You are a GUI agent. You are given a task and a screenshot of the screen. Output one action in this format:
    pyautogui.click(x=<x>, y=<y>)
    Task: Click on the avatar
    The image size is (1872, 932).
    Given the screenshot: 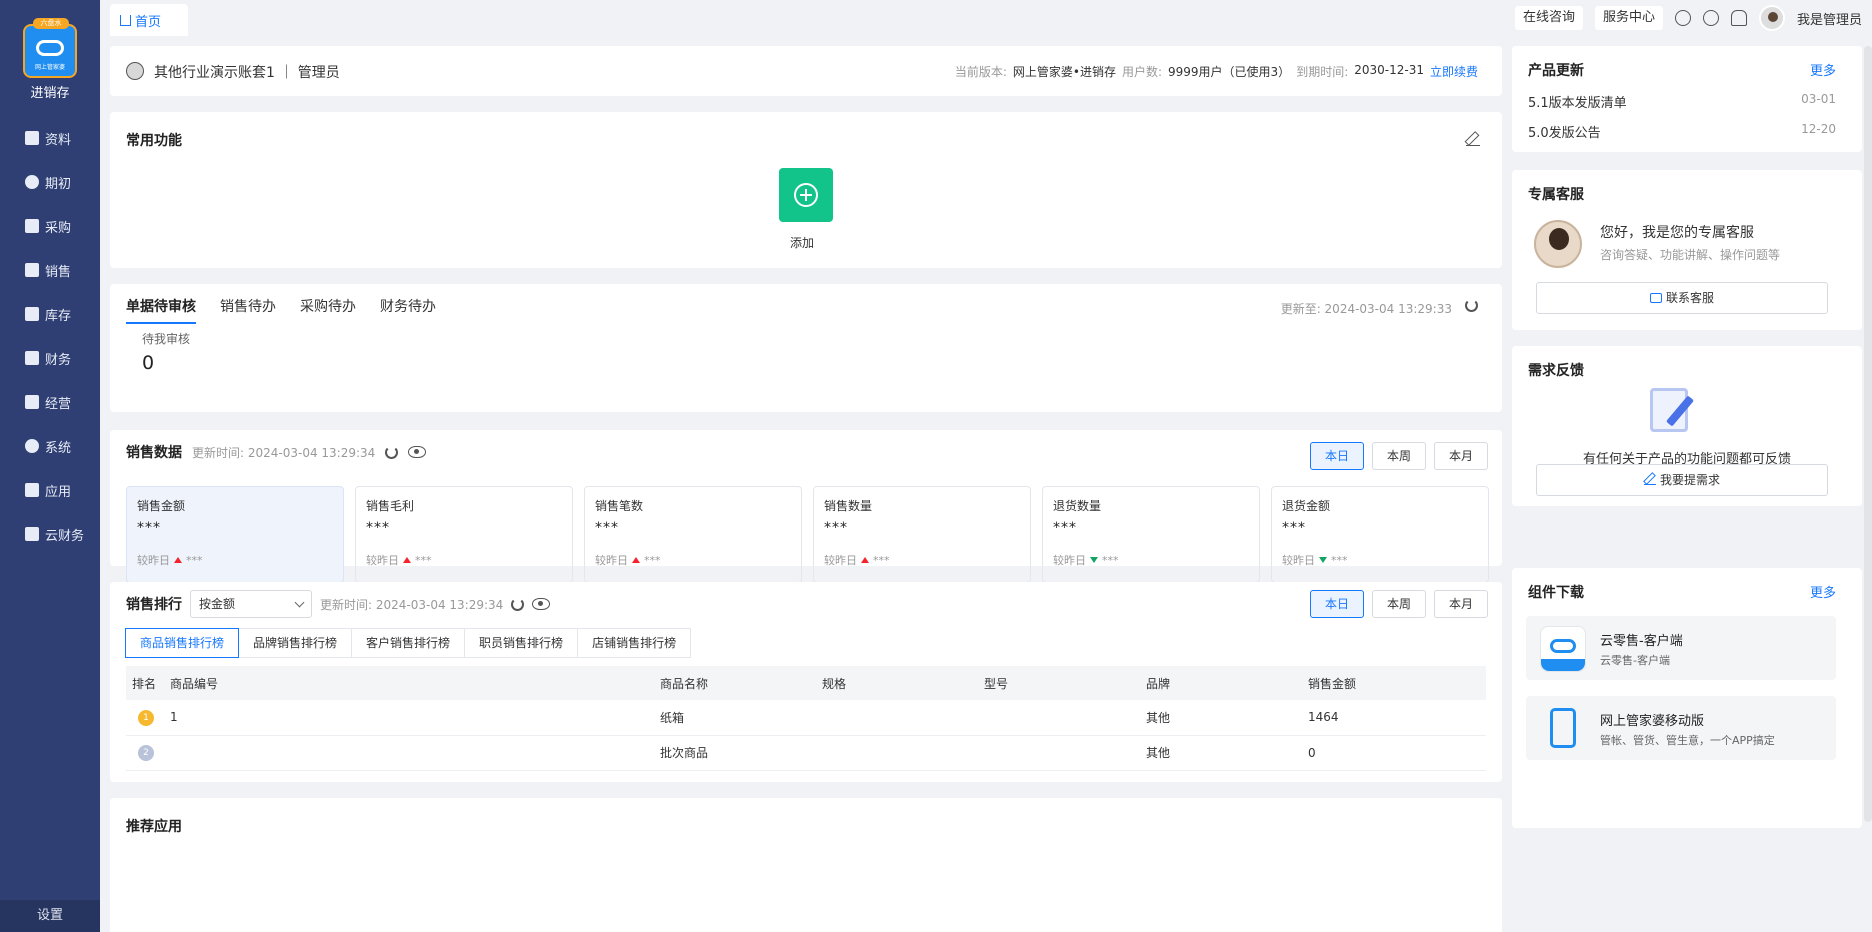 What is the action you would take?
    pyautogui.click(x=1771, y=18)
    